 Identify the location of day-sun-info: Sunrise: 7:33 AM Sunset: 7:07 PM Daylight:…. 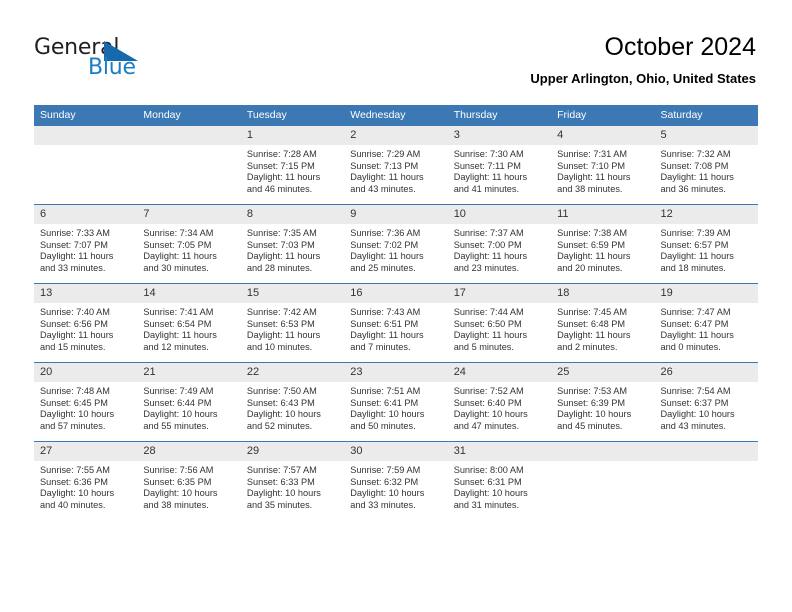
(85, 249).